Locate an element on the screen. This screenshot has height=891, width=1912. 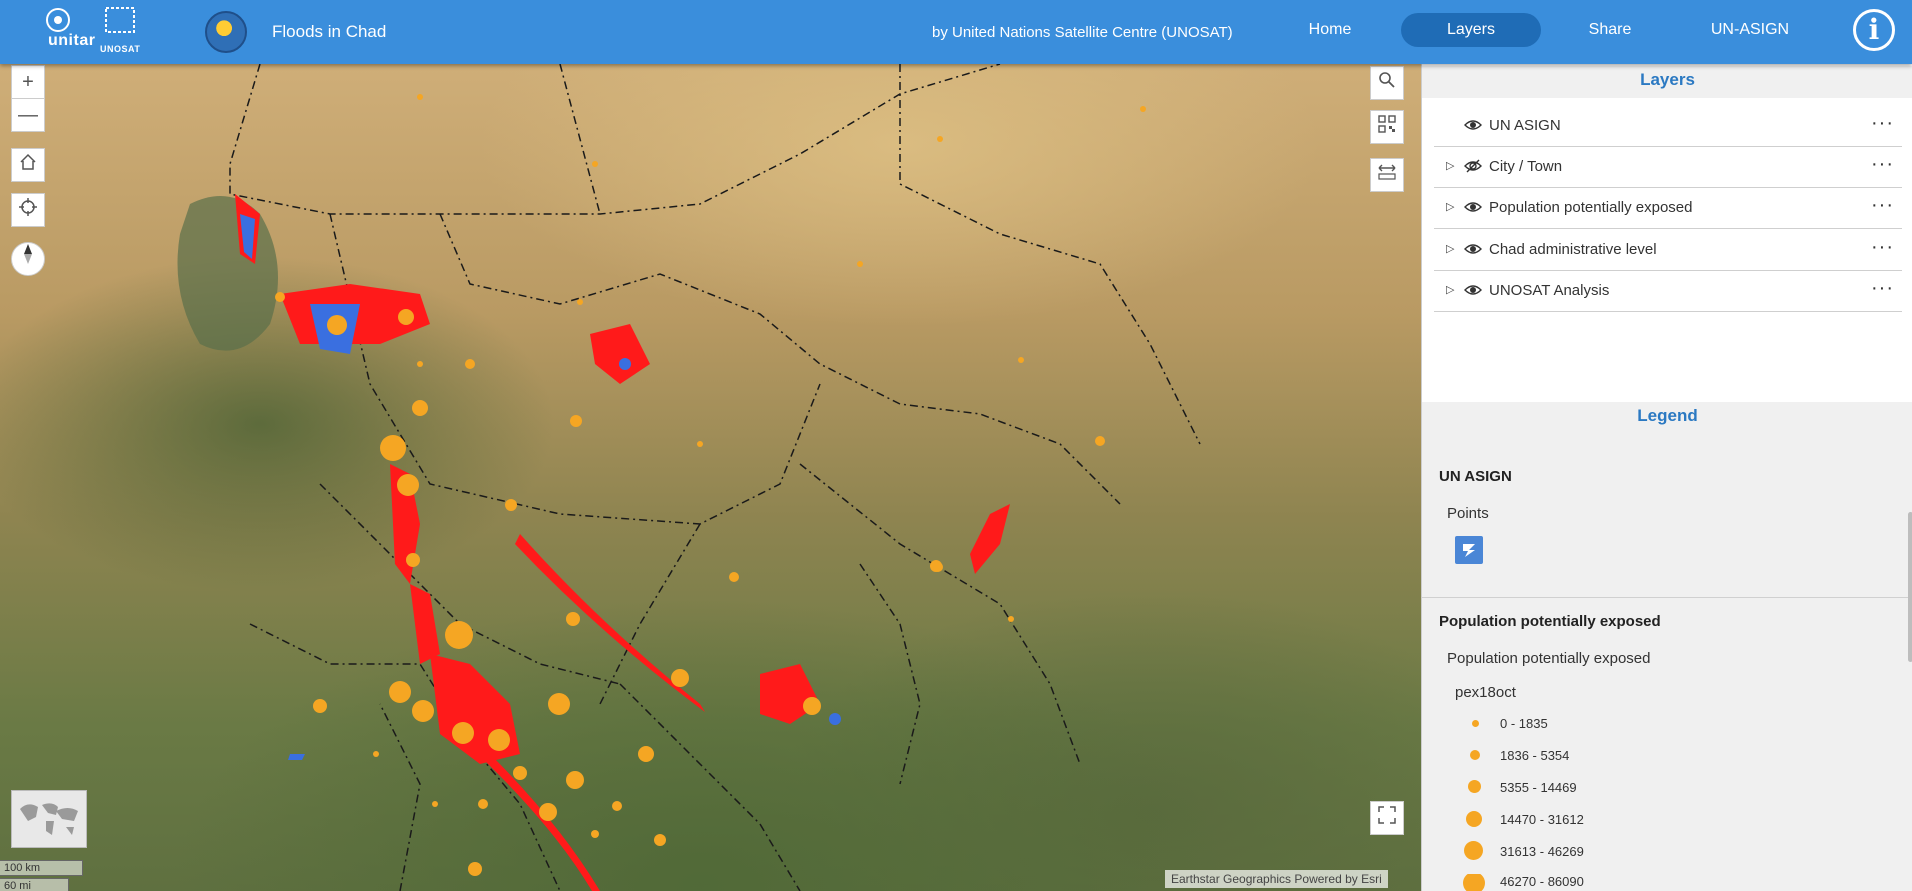
layer-label: City / Town is located at coordinates (1526, 166).